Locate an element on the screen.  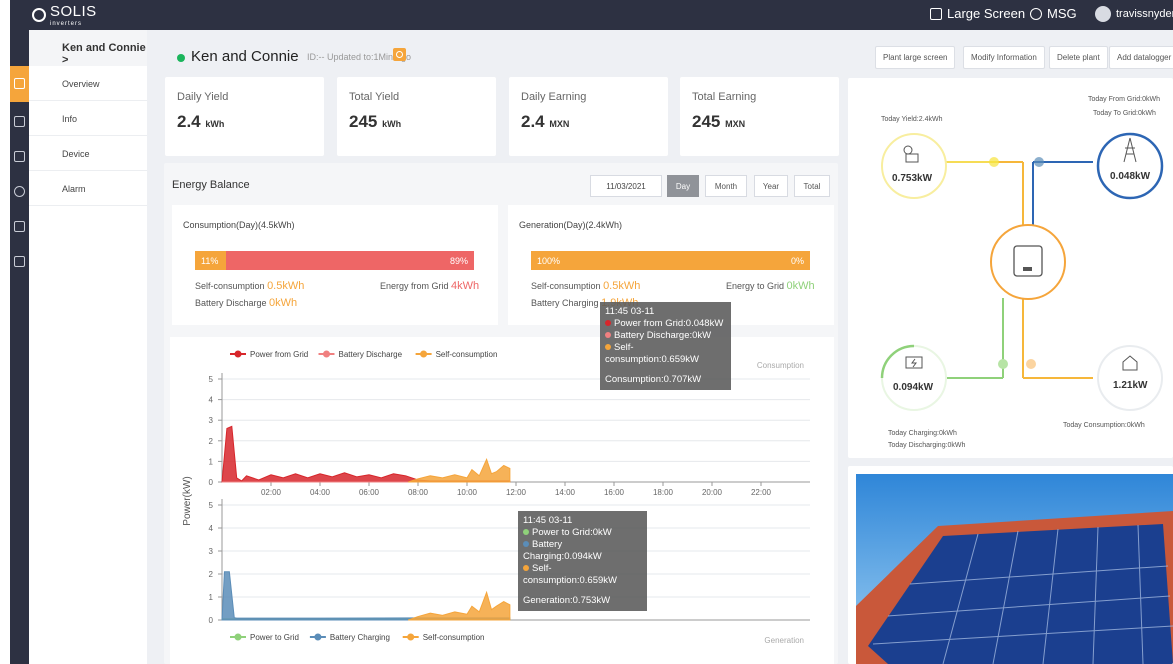
today-charging-label: Today Charging:0kWh is located at coordinates (922, 433).